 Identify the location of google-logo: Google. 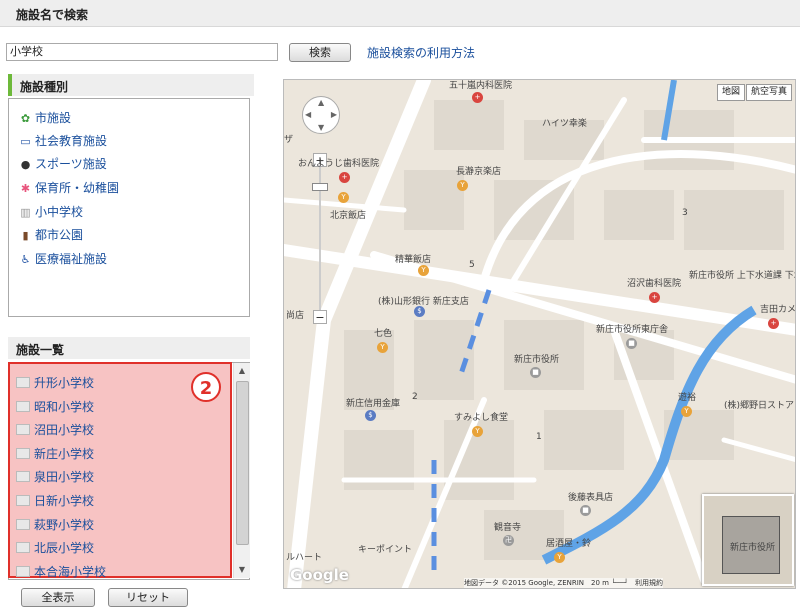
(319, 575).